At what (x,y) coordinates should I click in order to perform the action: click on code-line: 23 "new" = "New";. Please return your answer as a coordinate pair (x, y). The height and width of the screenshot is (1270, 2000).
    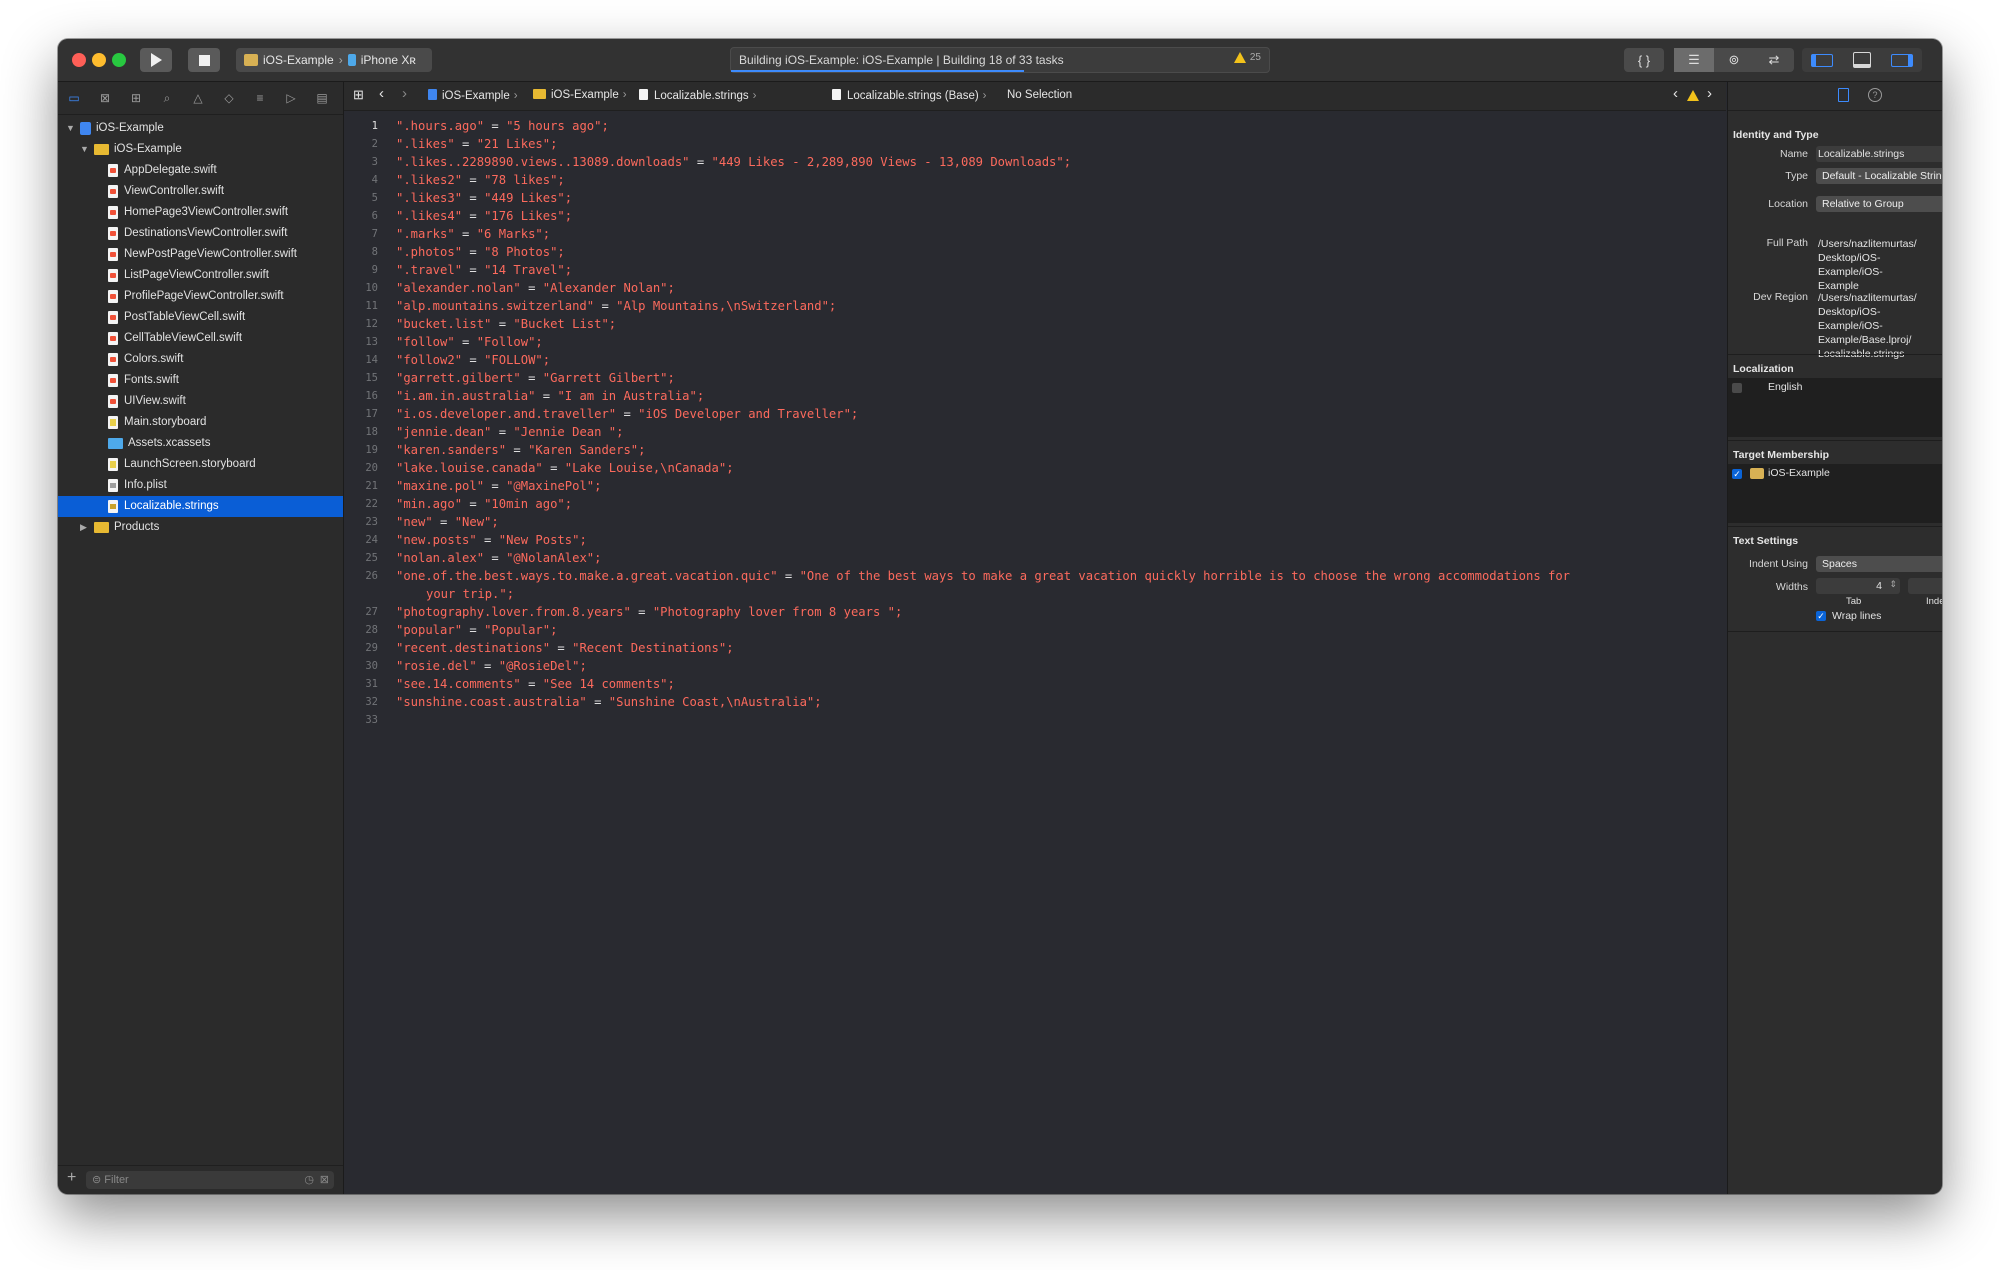
    Looking at the image, I should click on (1035, 522).